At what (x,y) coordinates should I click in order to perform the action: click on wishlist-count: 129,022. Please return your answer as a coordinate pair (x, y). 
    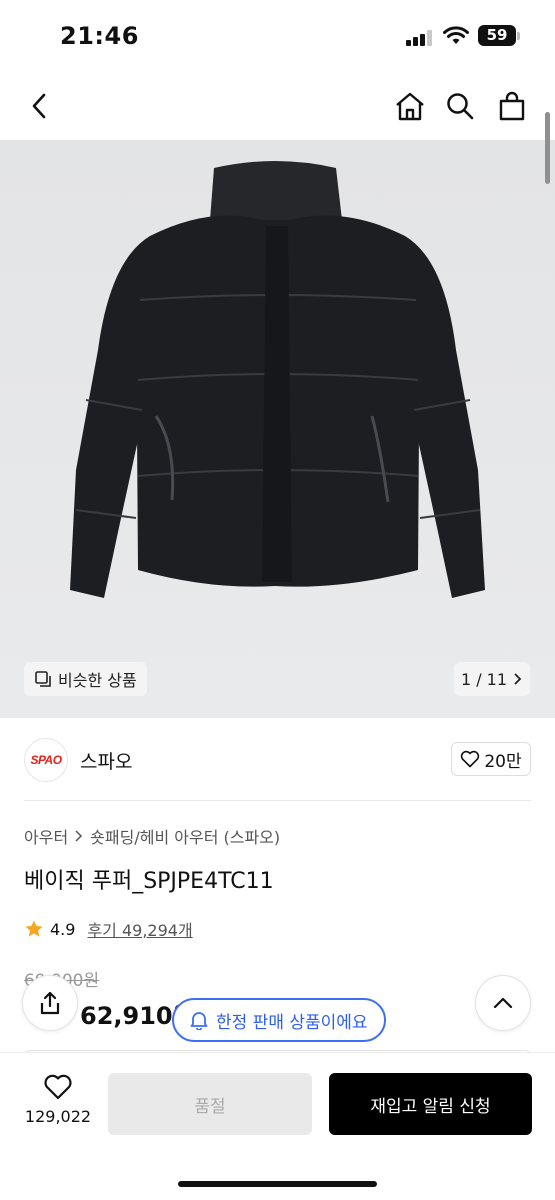
    Looking at the image, I should click on (58, 1116).